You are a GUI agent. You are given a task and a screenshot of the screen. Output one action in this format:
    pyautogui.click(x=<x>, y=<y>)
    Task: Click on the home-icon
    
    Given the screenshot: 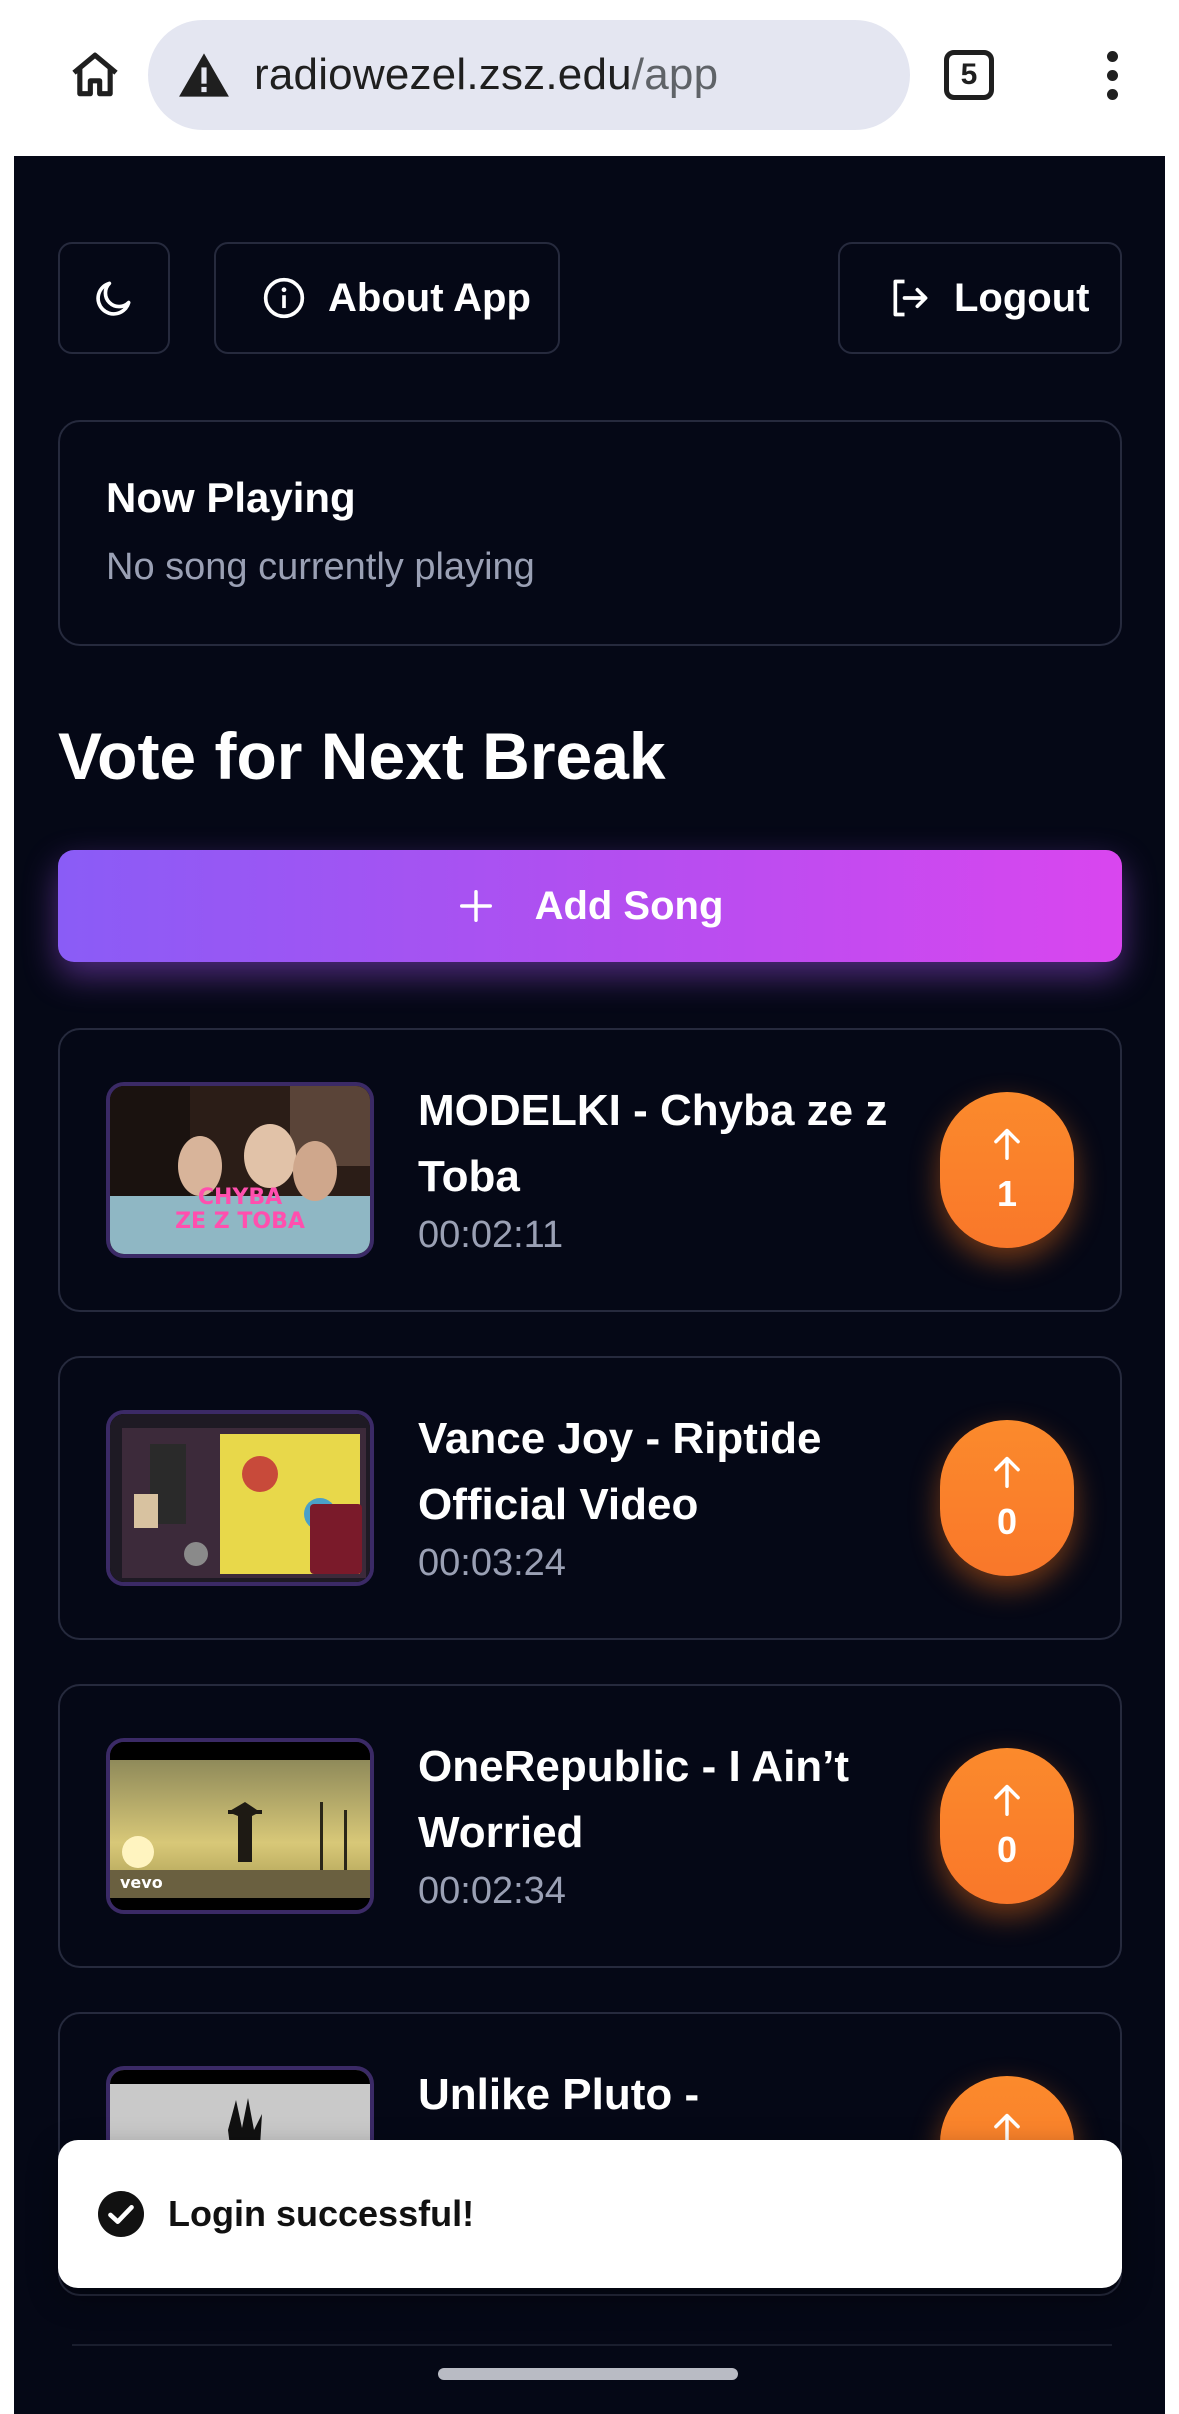 What is the action you would take?
    pyautogui.click(x=95, y=75)
    